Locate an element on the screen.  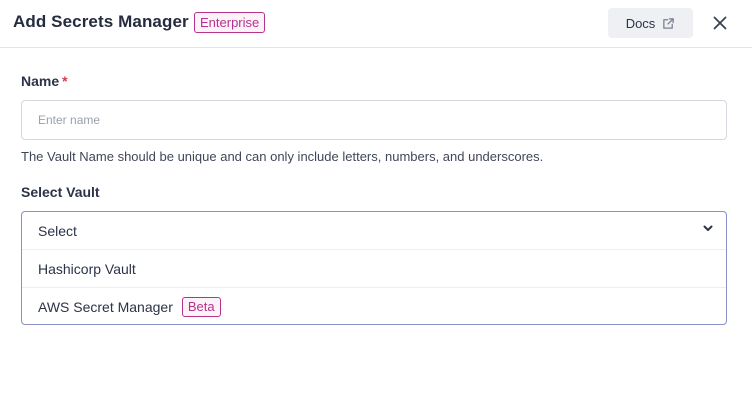
name-label-text: Name is located at coordinates (40, 81).